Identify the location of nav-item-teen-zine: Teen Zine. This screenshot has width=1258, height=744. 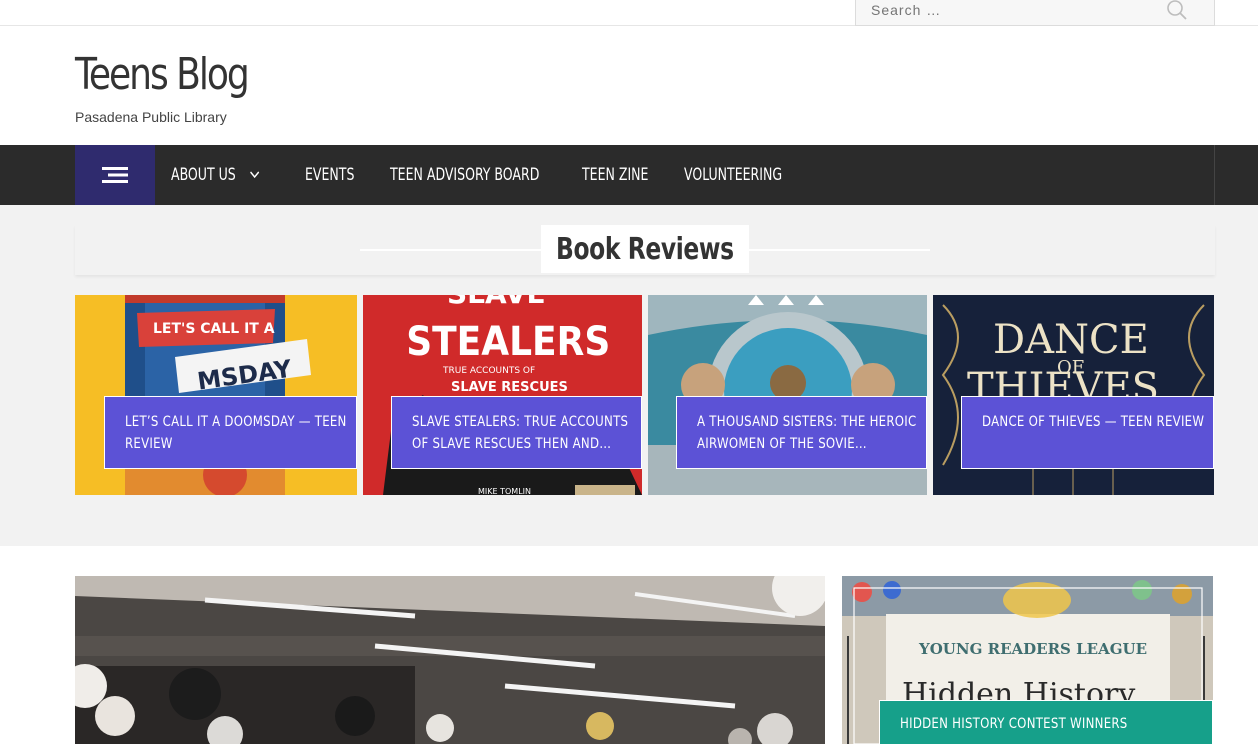
(615, 175).